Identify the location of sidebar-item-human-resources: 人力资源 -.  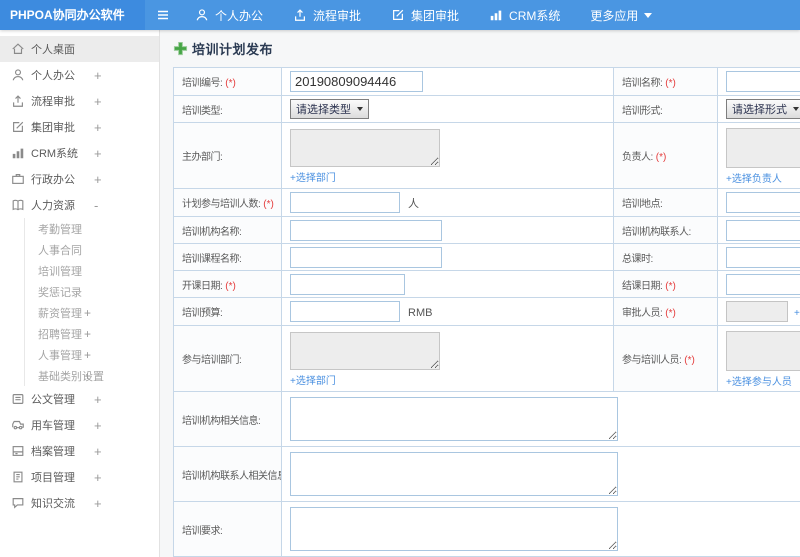
(79, 205).